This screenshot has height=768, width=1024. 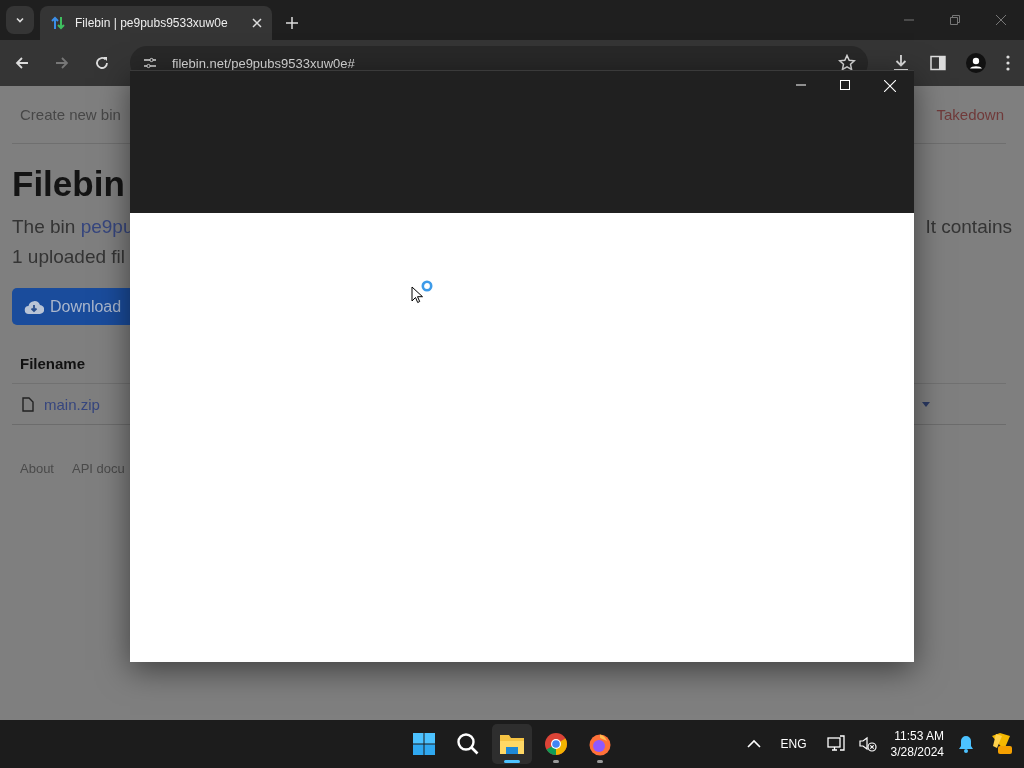 I want to click on intro-text: 1 uploaded fil, so click(x=69, y=257).